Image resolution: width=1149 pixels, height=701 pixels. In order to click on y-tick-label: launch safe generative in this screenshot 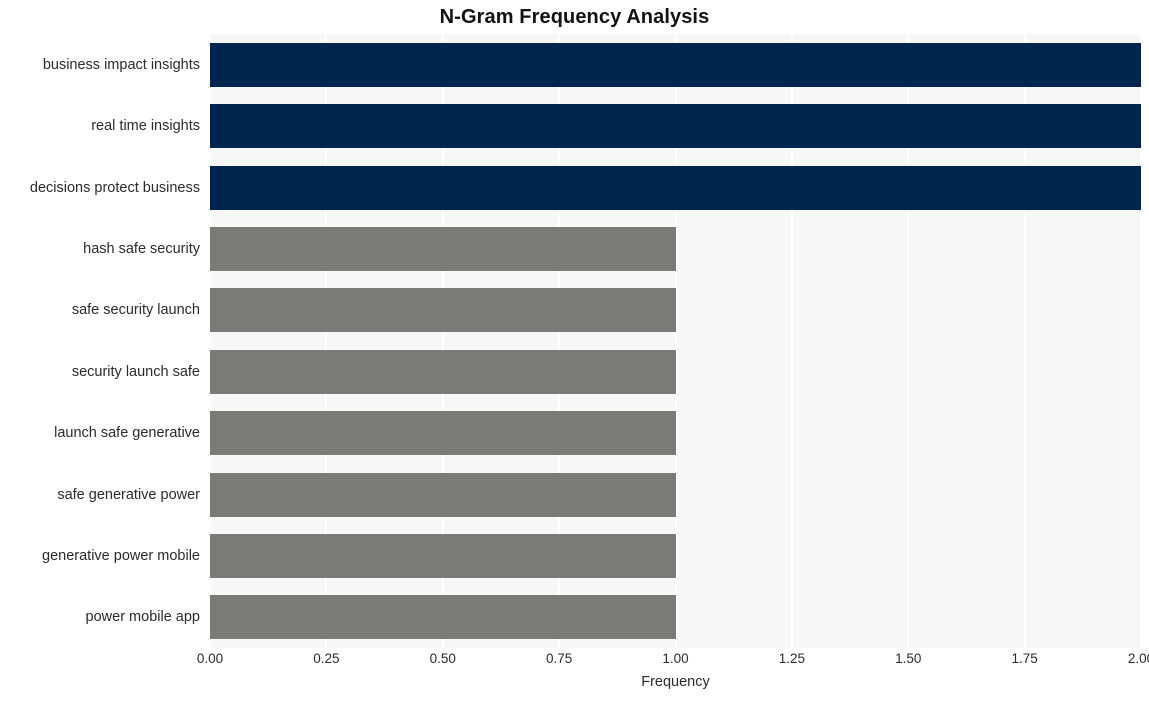, I will do `click(127, 433)`.